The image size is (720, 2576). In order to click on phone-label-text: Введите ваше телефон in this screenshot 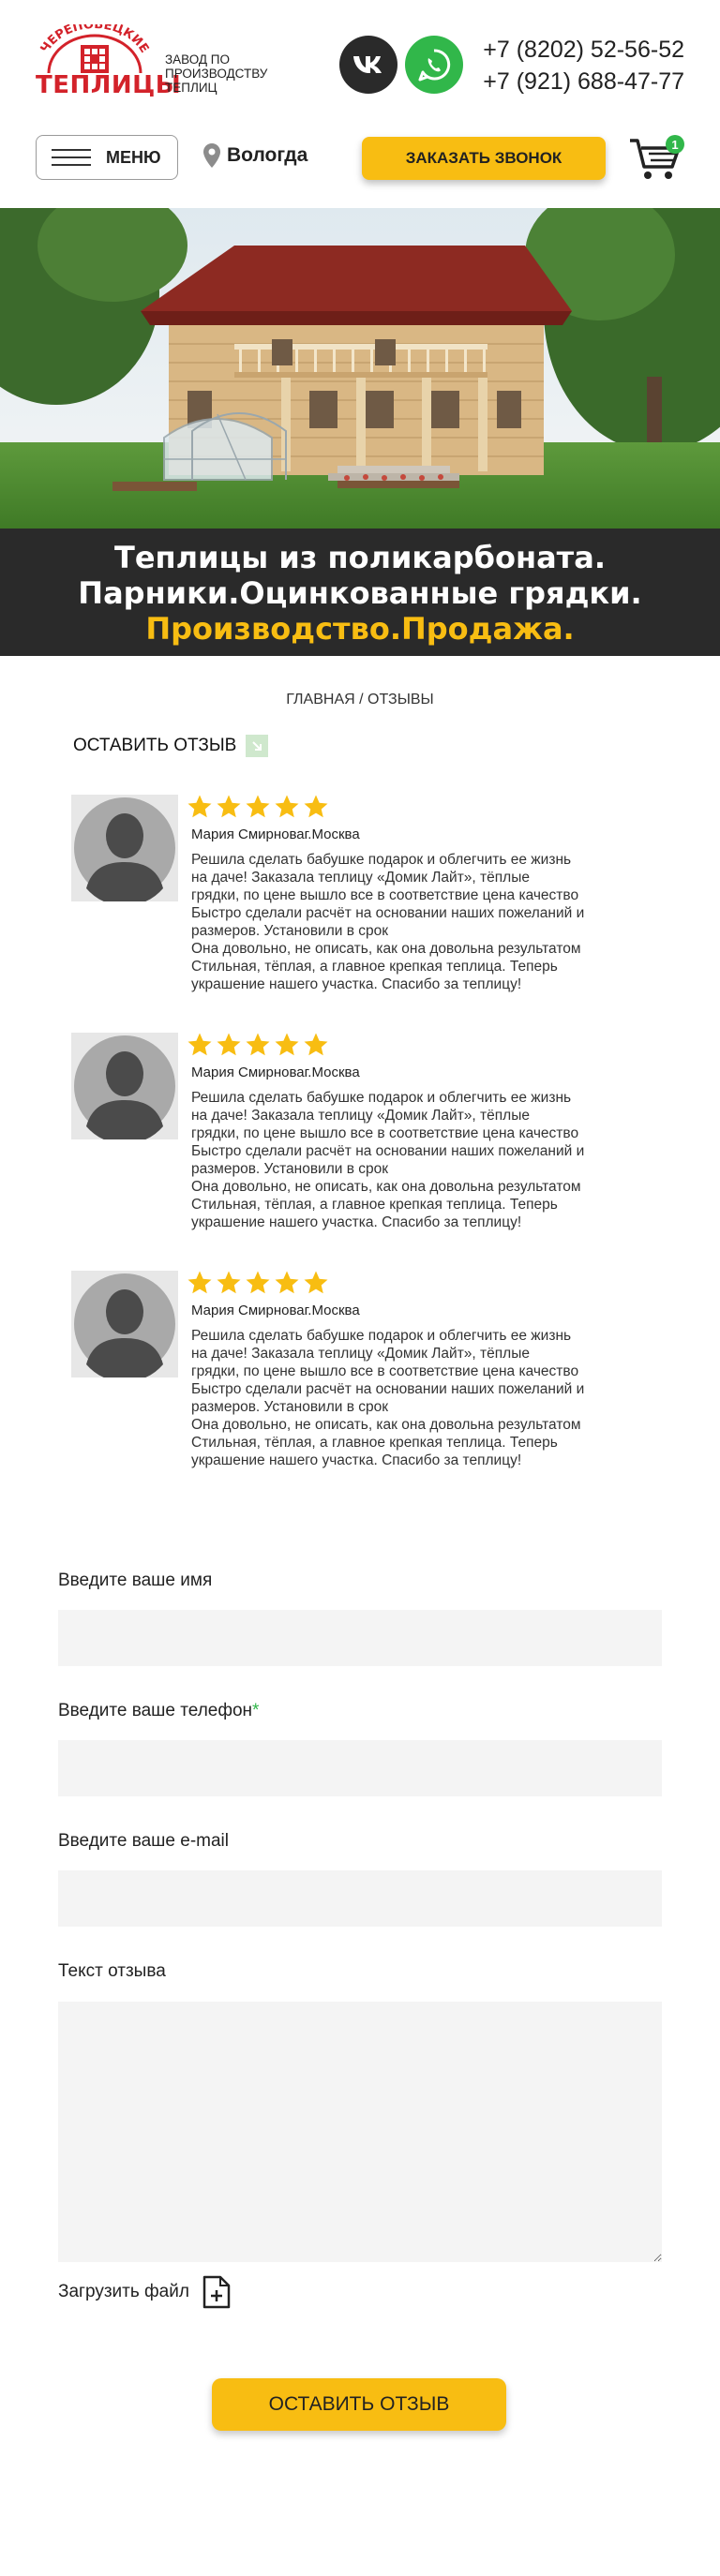, I will do `click(155, 1710)`.